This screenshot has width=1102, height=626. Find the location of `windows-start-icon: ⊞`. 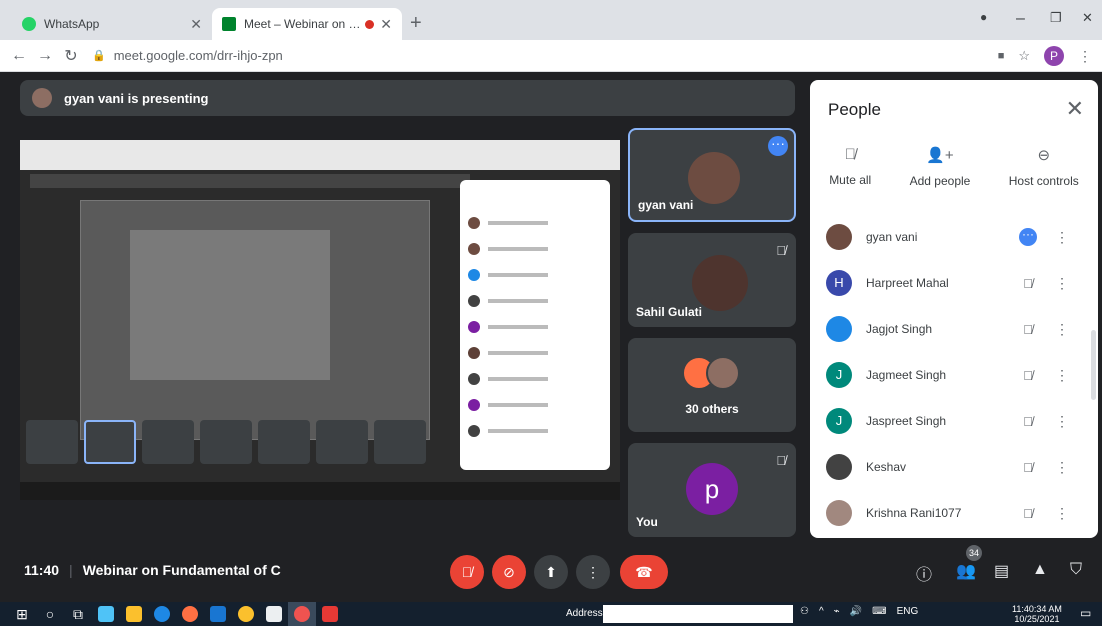

windows-start-icon: ⊞ is located at coordinates (22, 614).